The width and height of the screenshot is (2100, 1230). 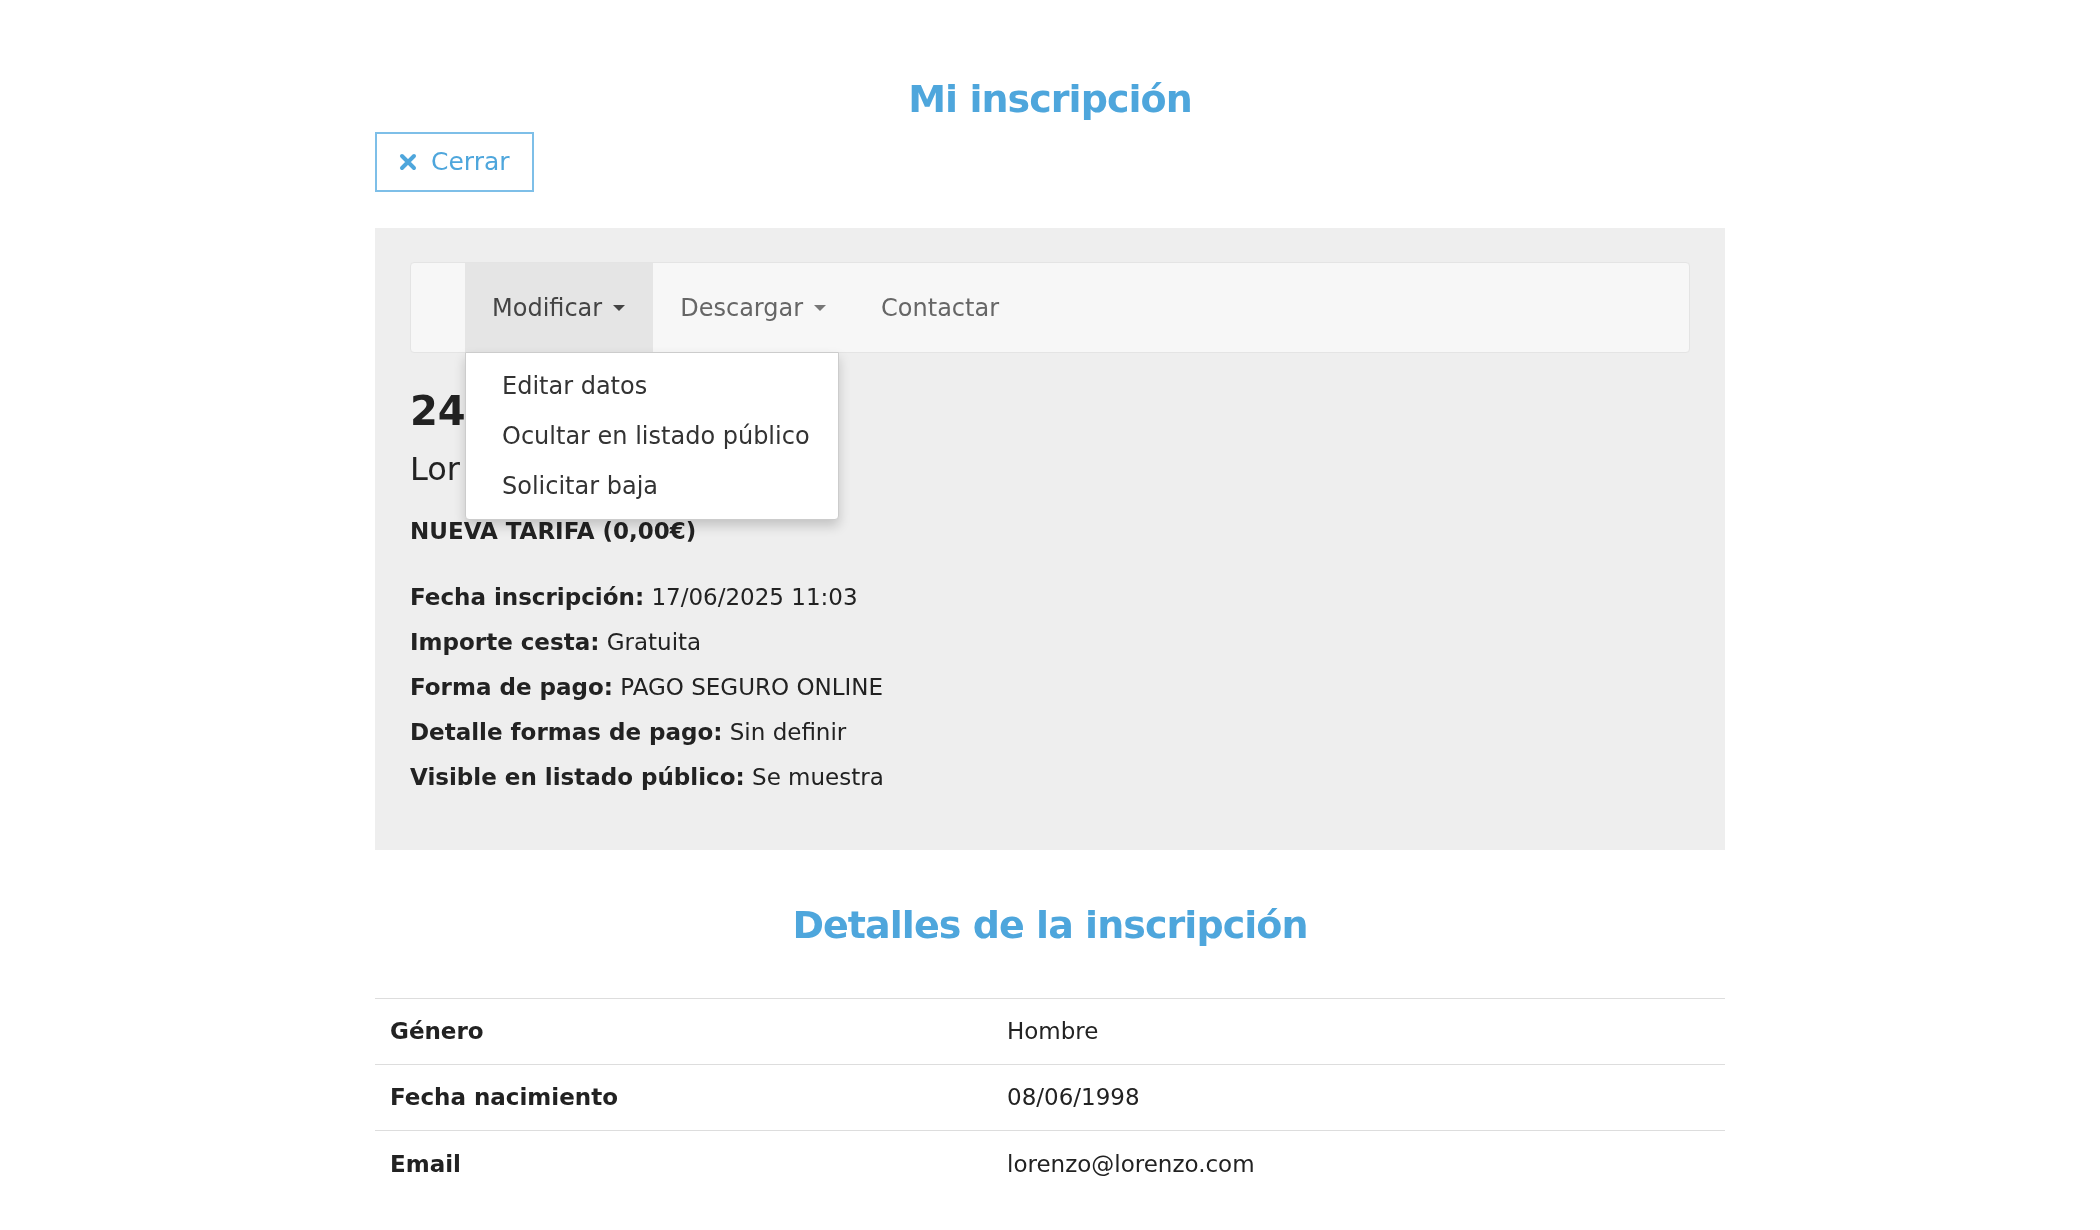 What do you see at coordinates (1050, 99) in the screenshot?
I see `page-title: Mi inscripción` at bounding box center [1050, 99].